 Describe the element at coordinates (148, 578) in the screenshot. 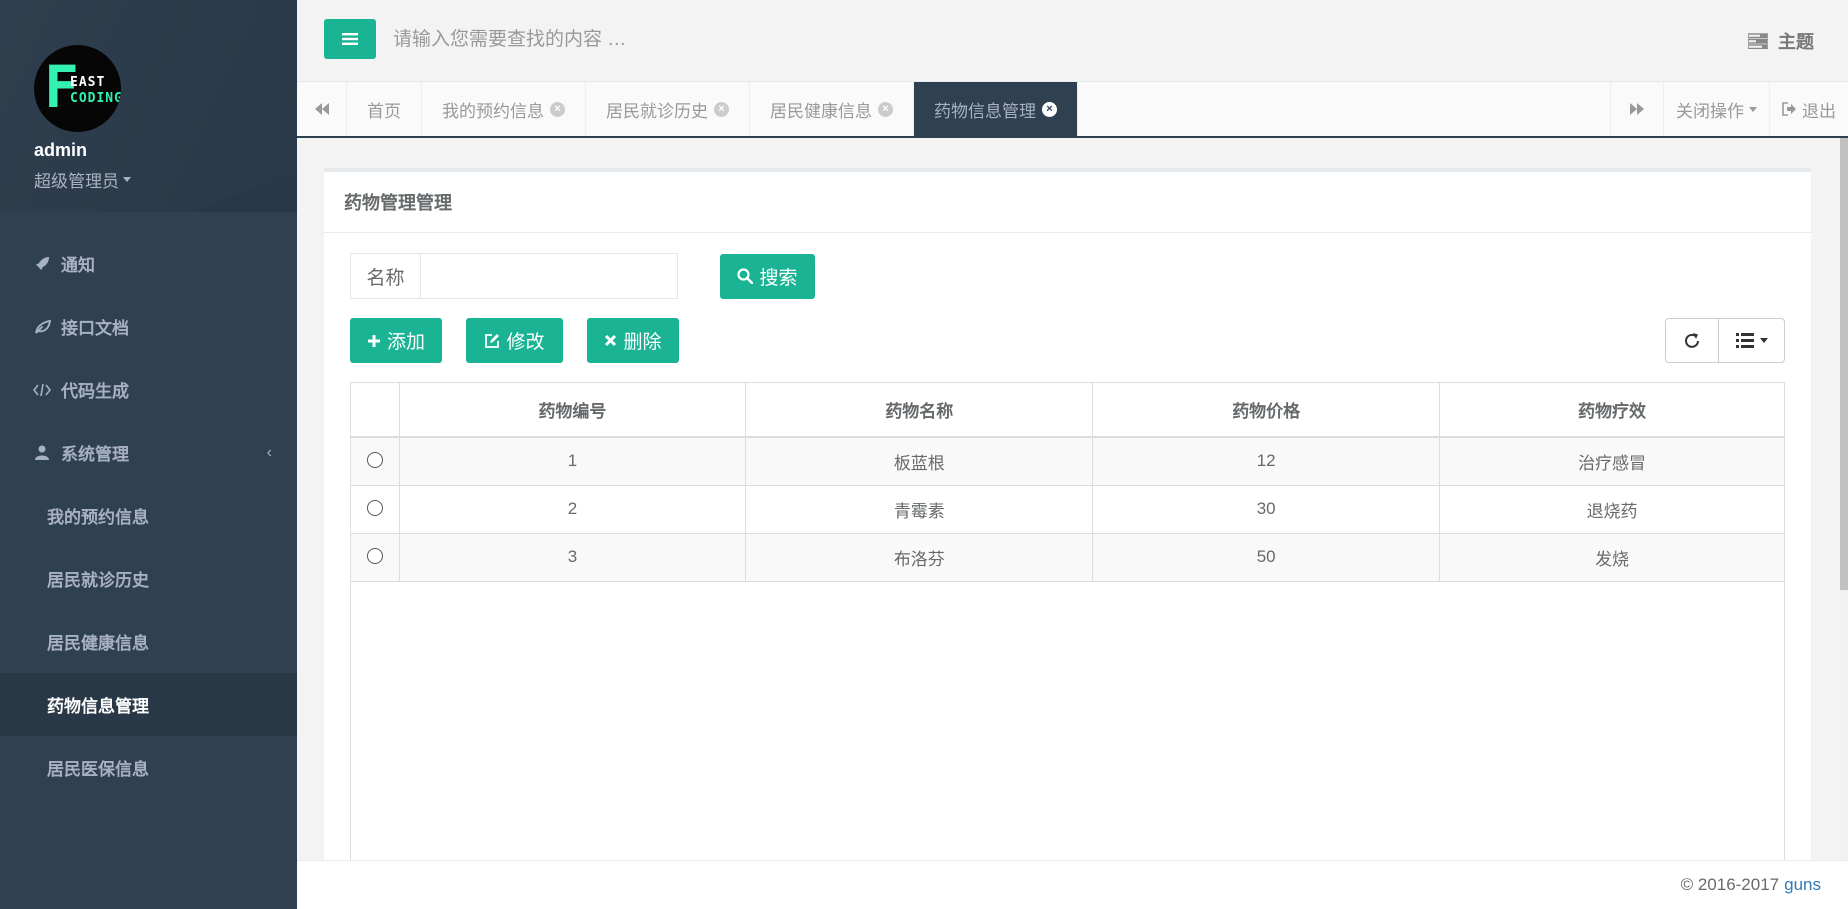

I see `sidebar-subitem-visit-history: 居民就诊历史` at that location.